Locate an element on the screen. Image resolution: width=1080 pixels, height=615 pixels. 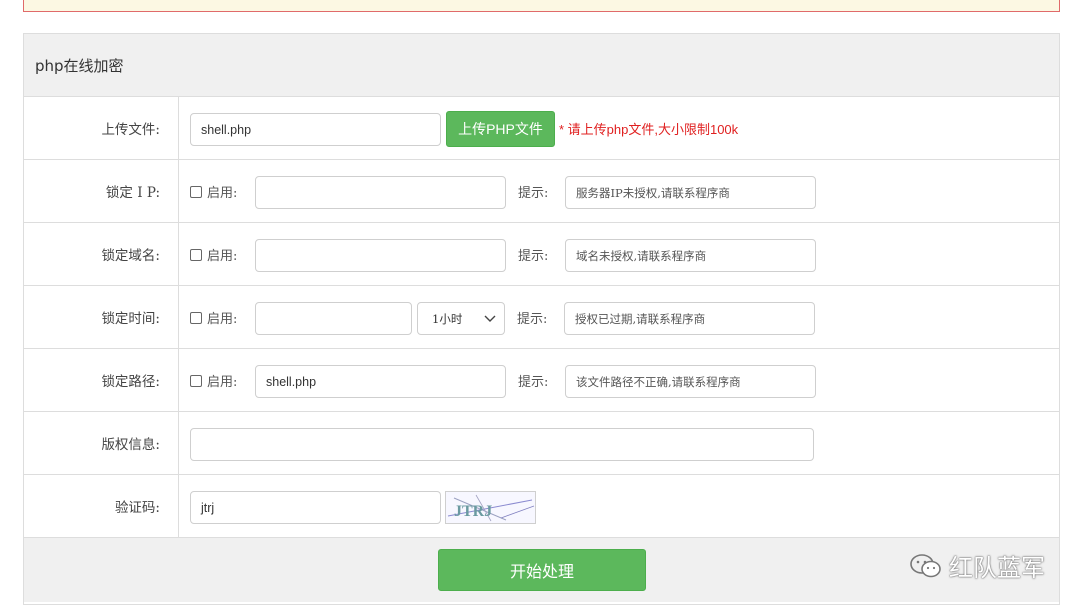
copyright-field is located at coordinates (619, 443).